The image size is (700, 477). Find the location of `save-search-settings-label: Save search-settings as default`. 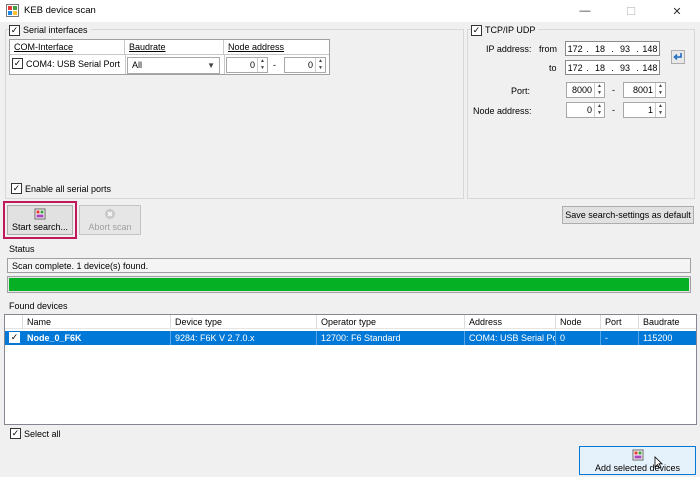

save-search-settings-label: Save search-settings as default is located at coordinates (628, 215).